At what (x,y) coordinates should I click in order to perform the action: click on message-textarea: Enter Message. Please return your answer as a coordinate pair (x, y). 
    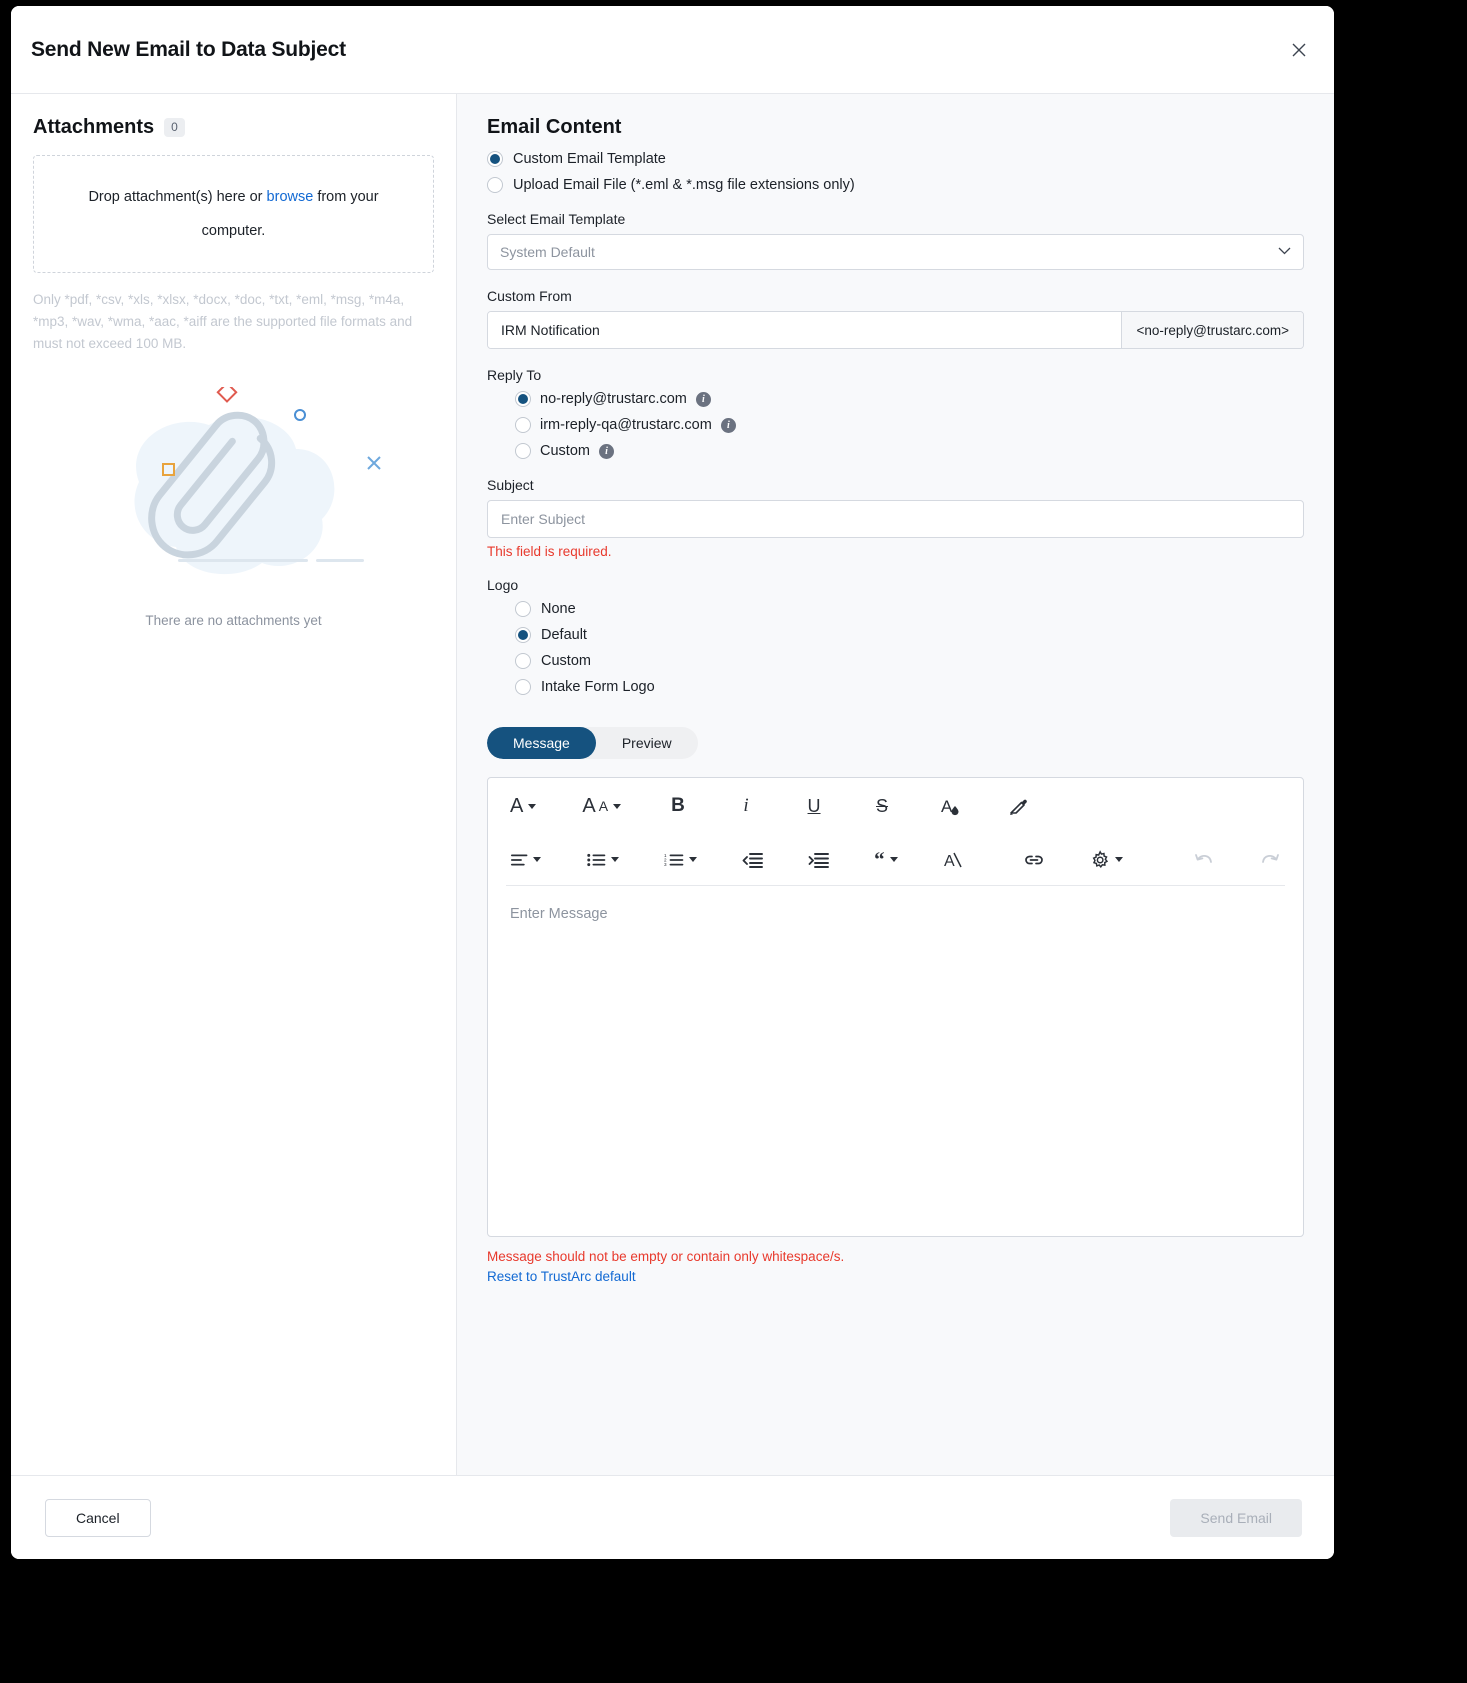
    Looking at the image, I should click on (895, 1061).